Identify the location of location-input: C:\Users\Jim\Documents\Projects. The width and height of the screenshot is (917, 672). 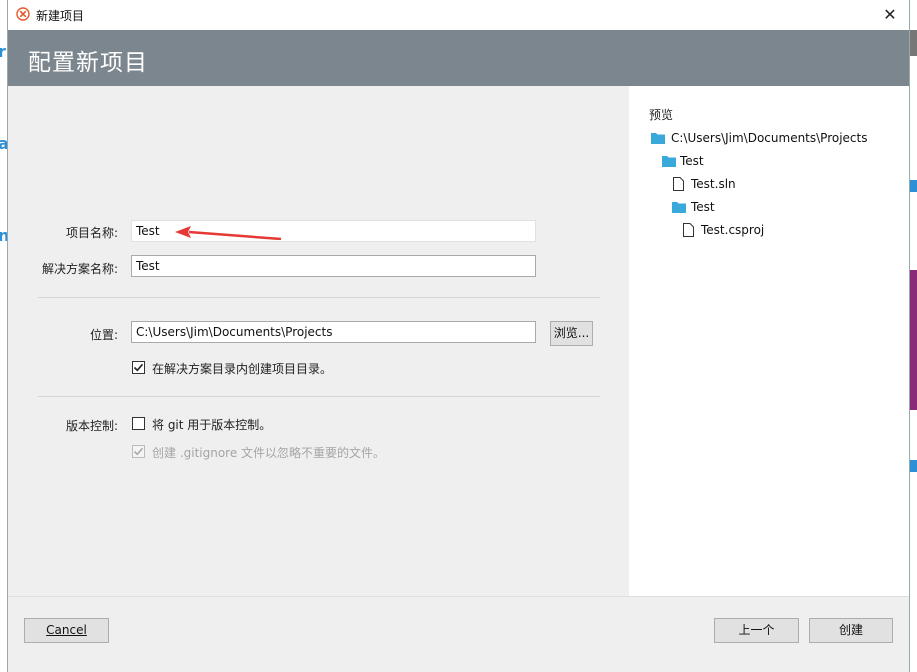
(333, 332).